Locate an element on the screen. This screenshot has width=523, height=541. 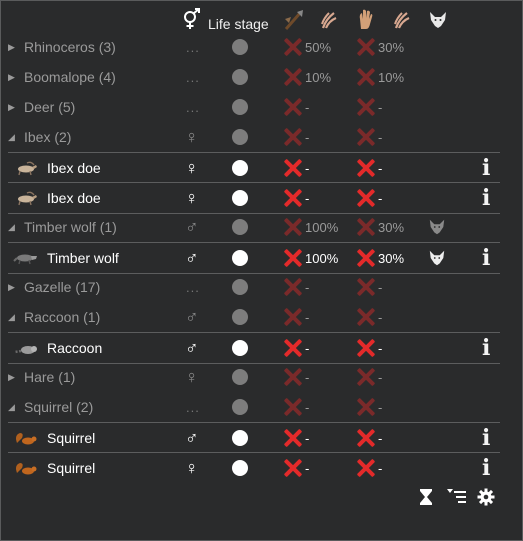
group-name: Squirrel (2) is located at coordinates (58, 407).